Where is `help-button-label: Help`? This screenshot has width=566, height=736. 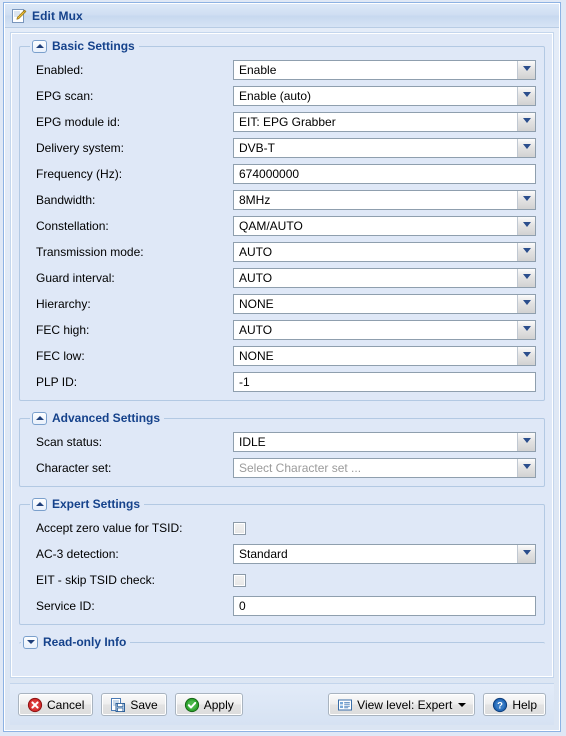 help-button-label: Help is located at coordinates (524, 704).